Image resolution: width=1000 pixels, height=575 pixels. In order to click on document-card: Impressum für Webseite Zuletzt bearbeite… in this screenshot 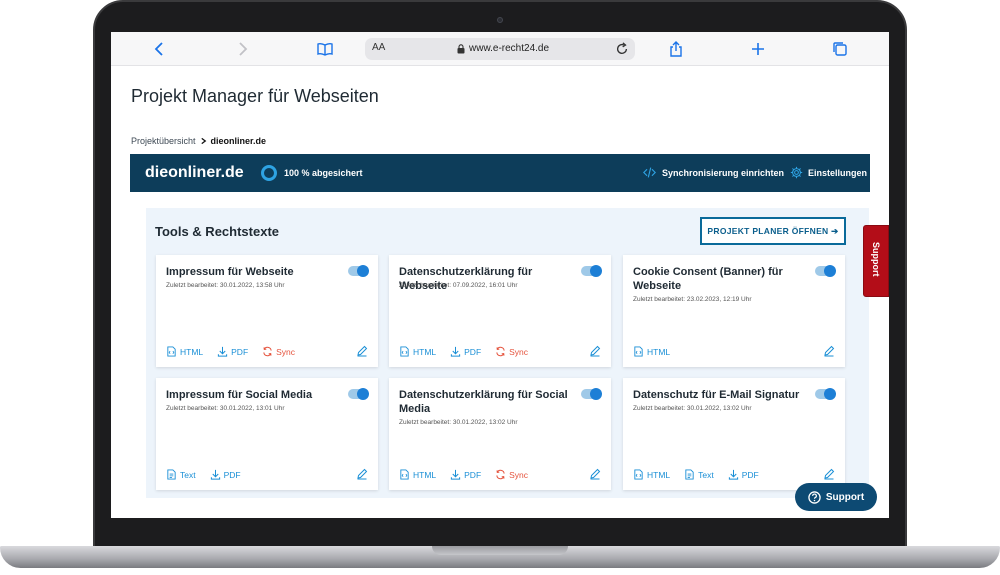, I will do `click(267, 311)`.